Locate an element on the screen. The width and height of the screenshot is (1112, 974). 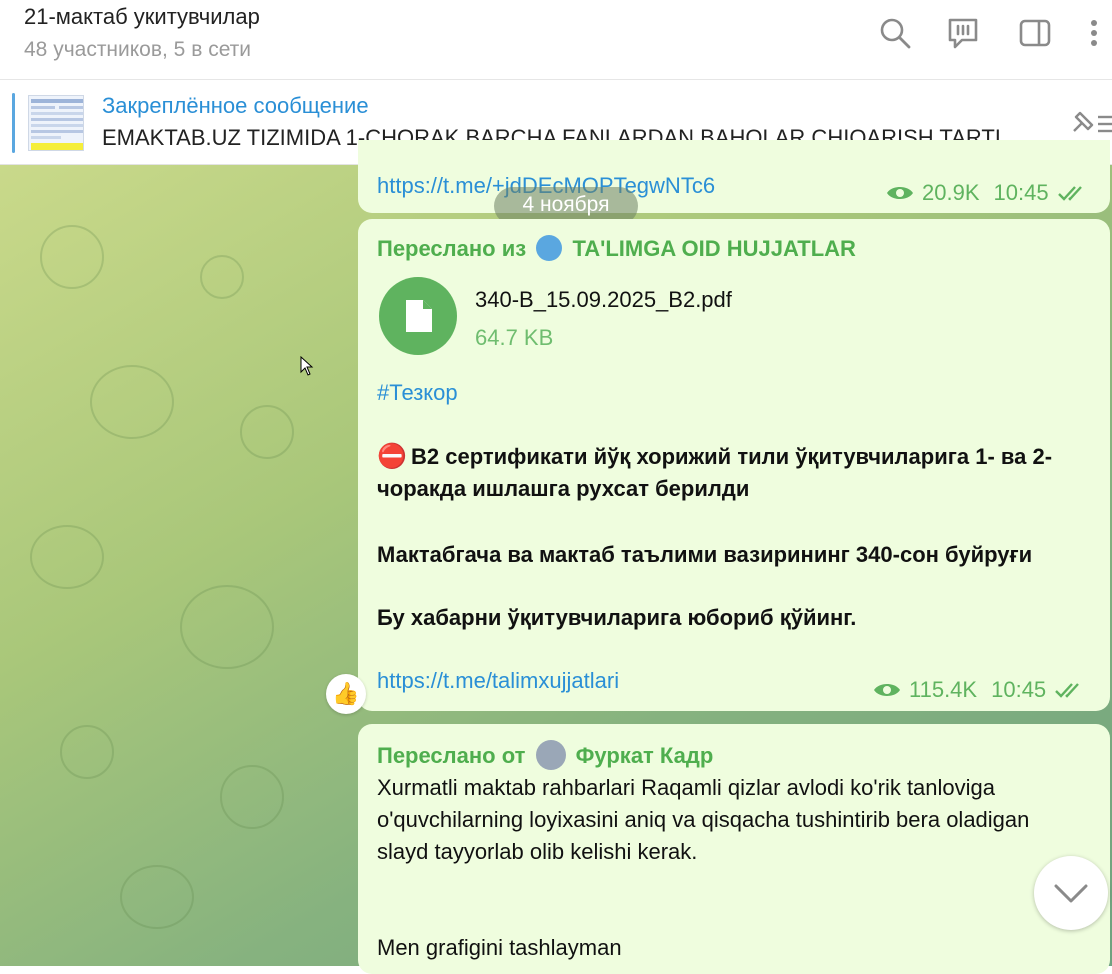
chat-subtitle: 48 участников, 5 в сети is located at coordinates (137, 50).